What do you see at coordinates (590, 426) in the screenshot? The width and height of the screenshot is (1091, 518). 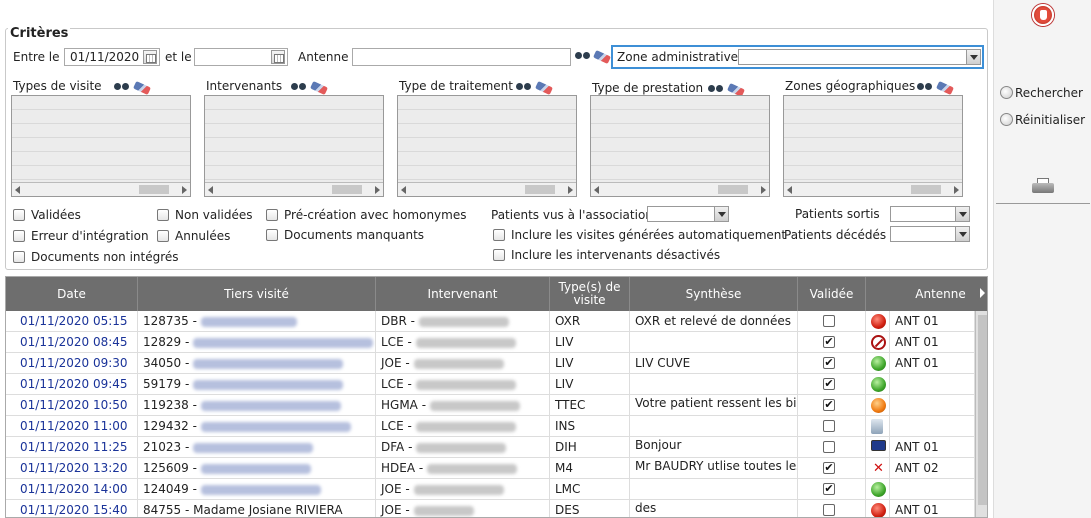 I see `type-cell: INS` at bounding box center [590, 426].